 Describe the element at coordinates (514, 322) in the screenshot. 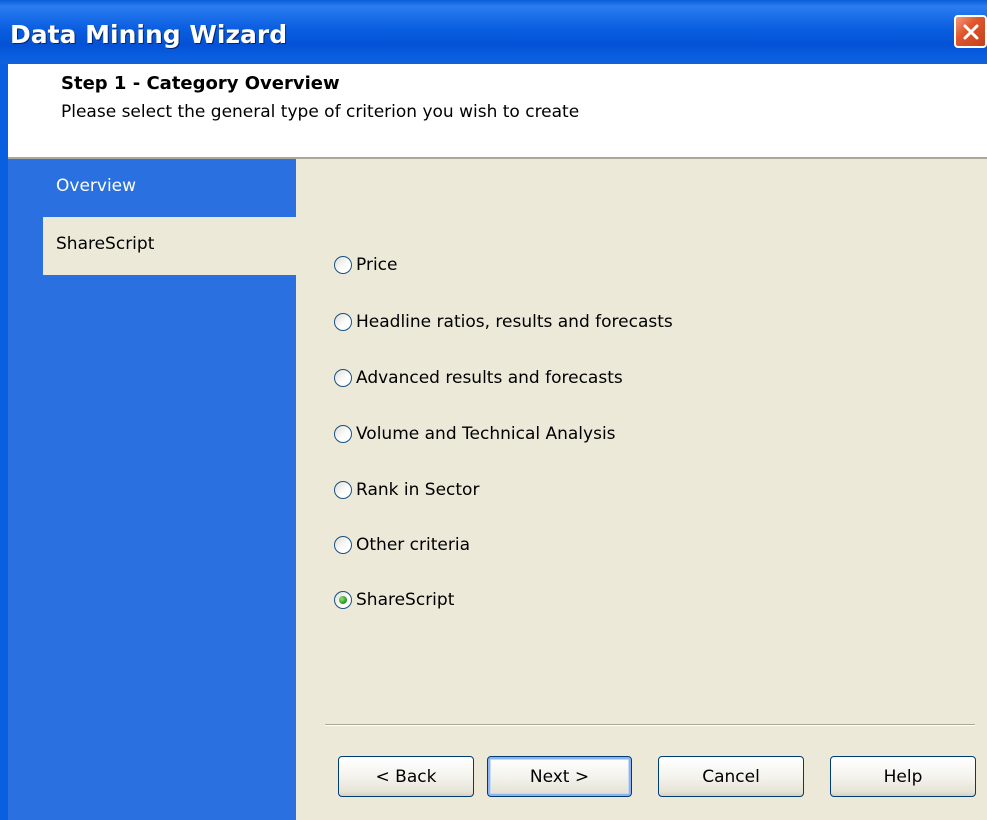

I see `radio-label: Headline ratios, results and forecasts` at that location.